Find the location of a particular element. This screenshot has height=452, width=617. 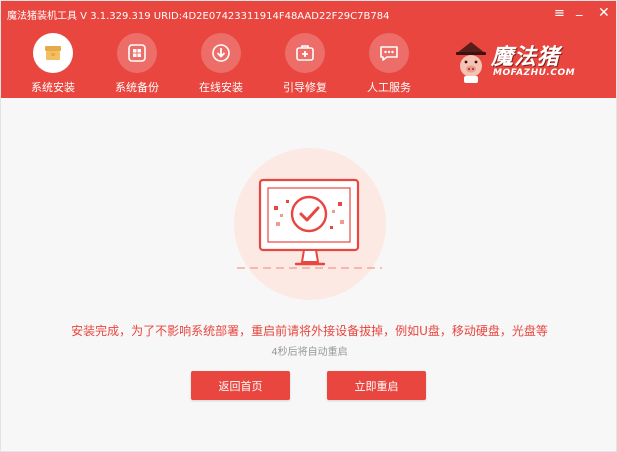

nav-item-boot-repair: 引导修复 is located at coordinates (305, 64).